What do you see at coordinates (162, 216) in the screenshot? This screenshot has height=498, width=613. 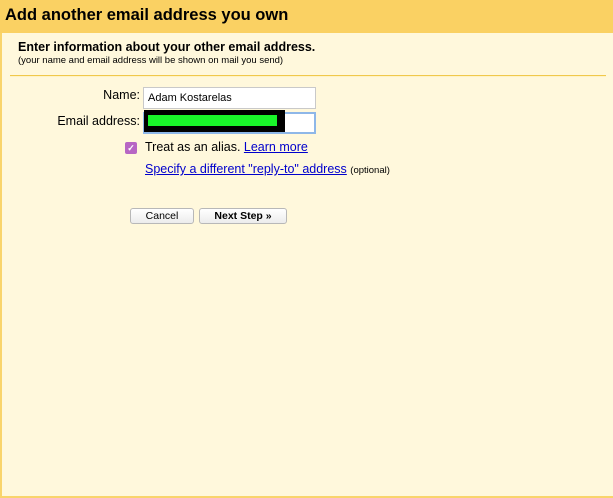 I see `cancel-button: Cancel` at bounding box center [162, 216].